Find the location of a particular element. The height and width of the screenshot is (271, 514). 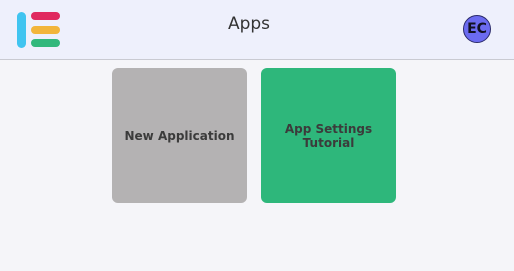

user-avatar: EC is located at coordinates (477, 29).